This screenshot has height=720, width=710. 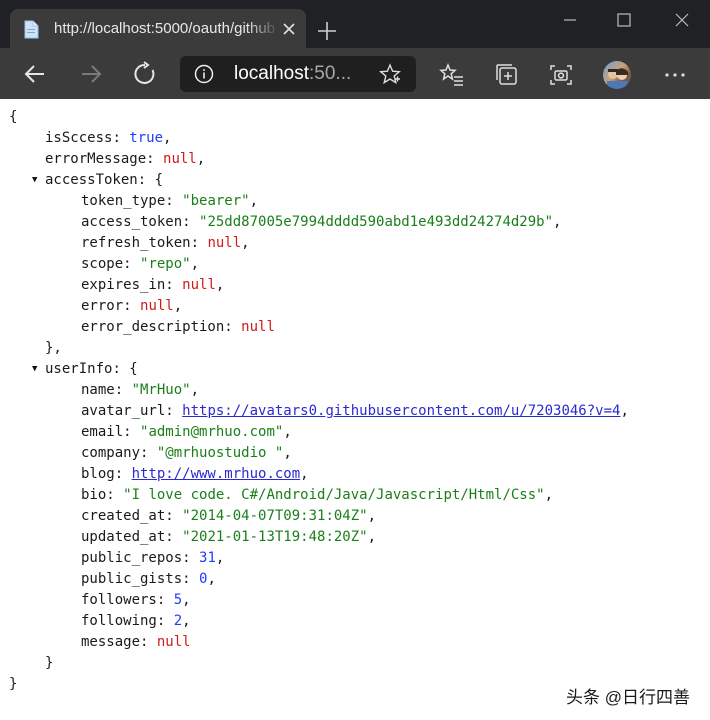 I want to click on tab-strip: http://localhost:5000/oauth/github, so click(x=355, y=24).